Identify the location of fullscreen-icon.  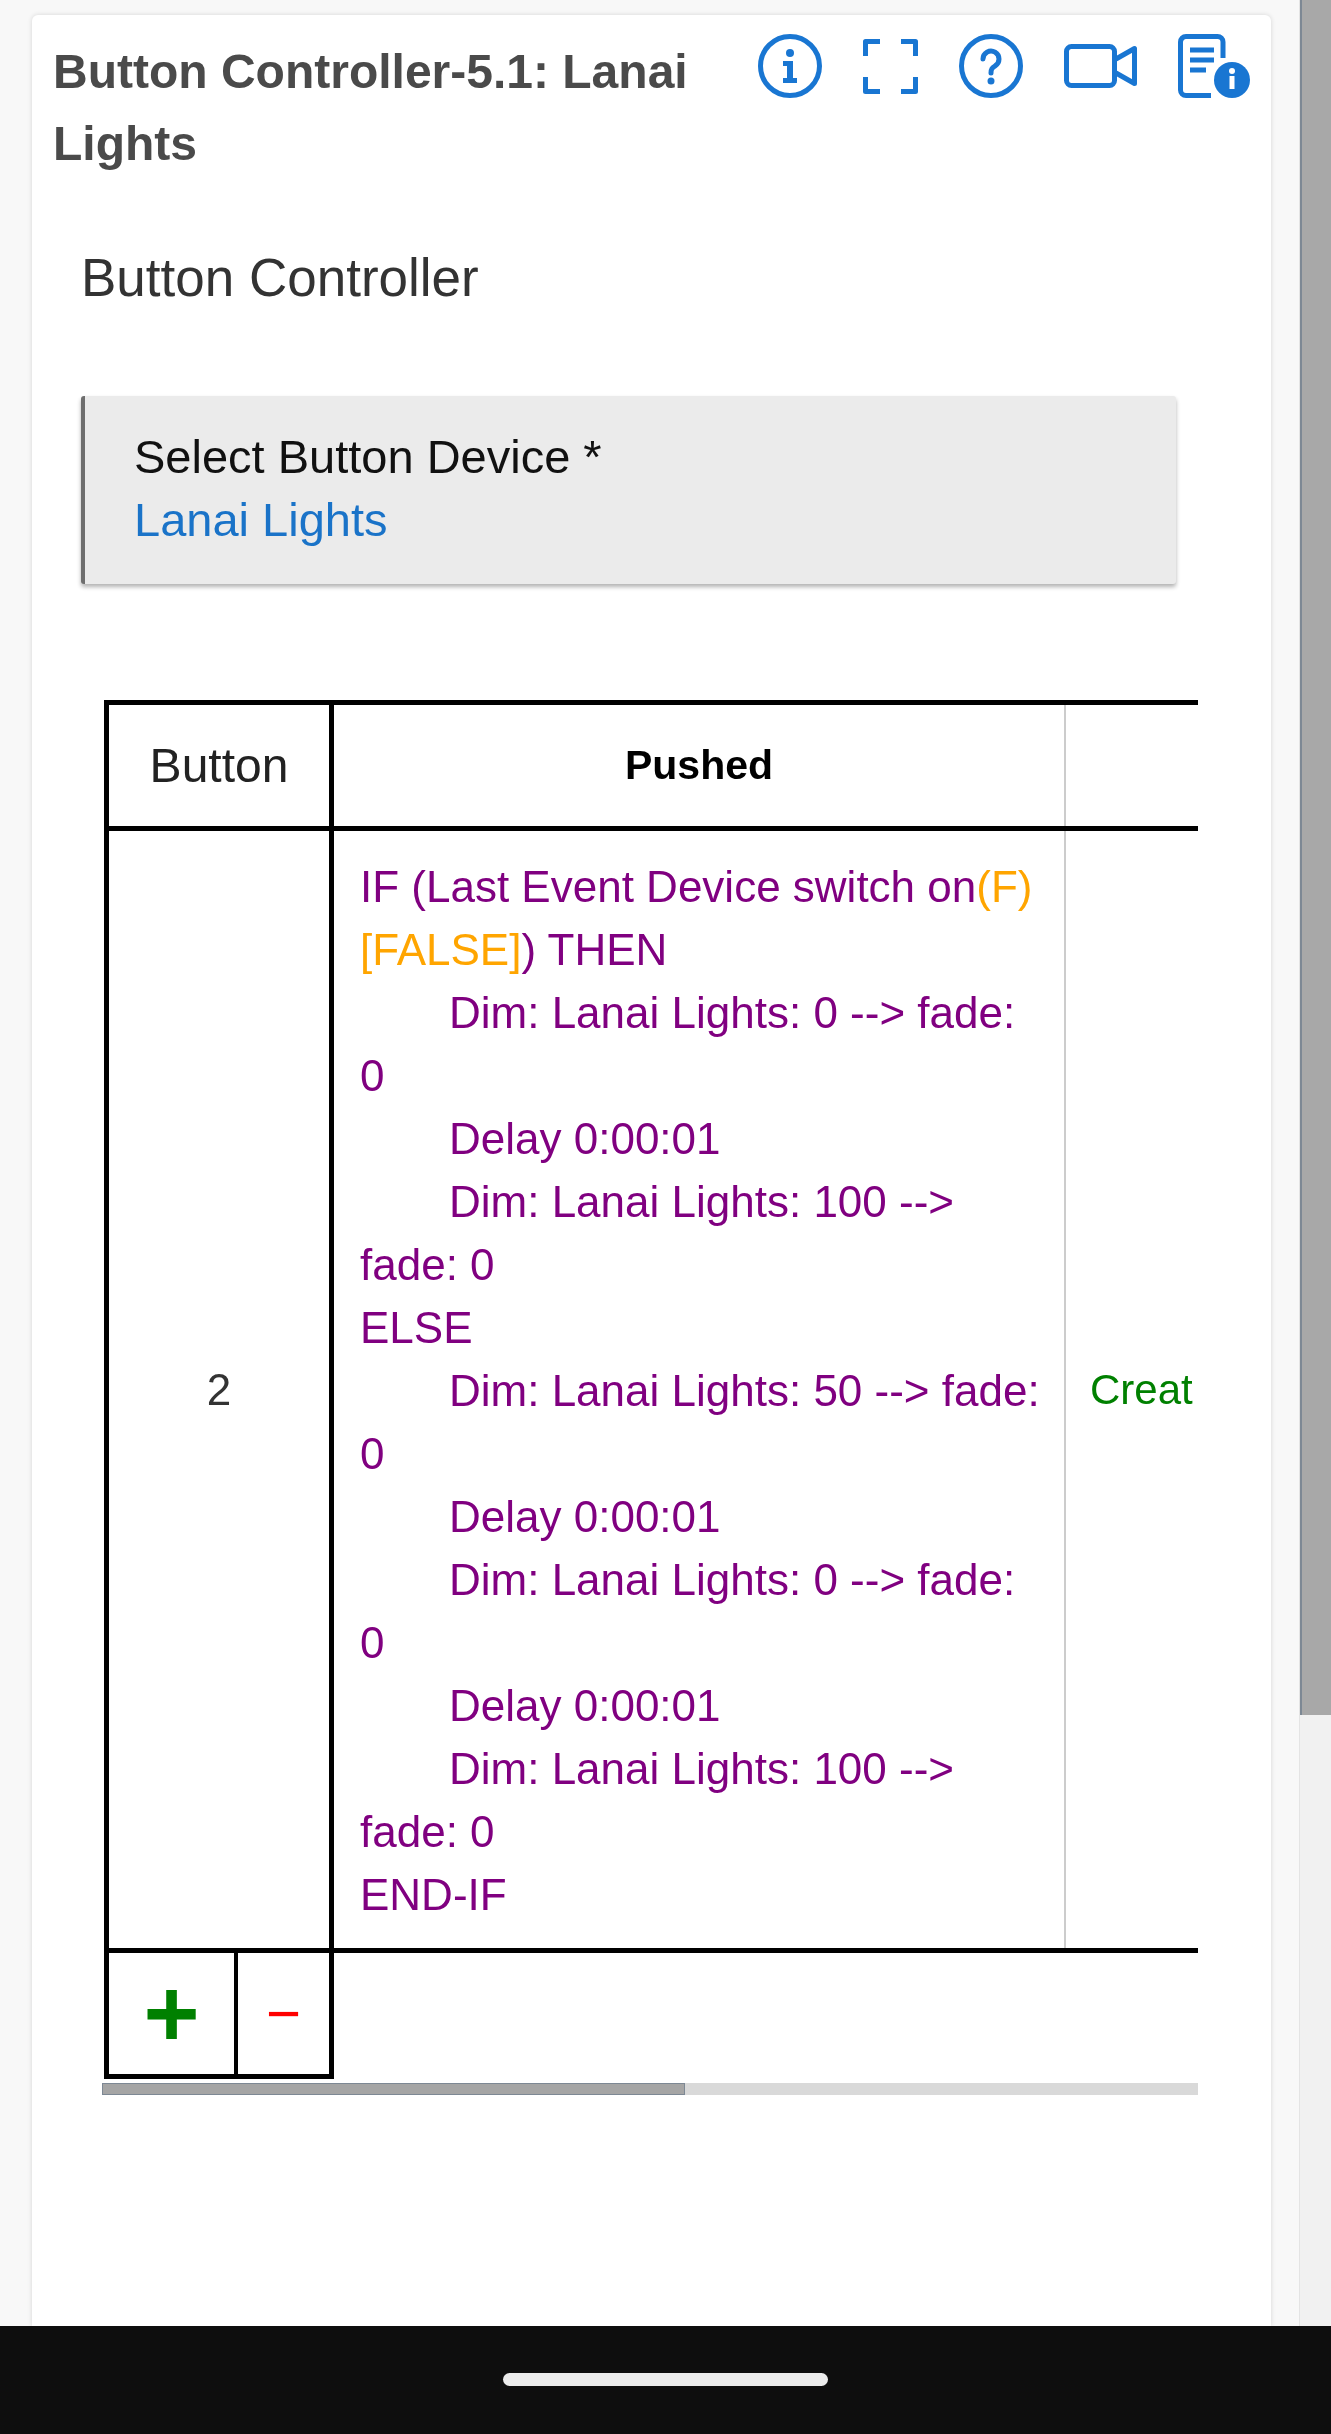
(890, 66).